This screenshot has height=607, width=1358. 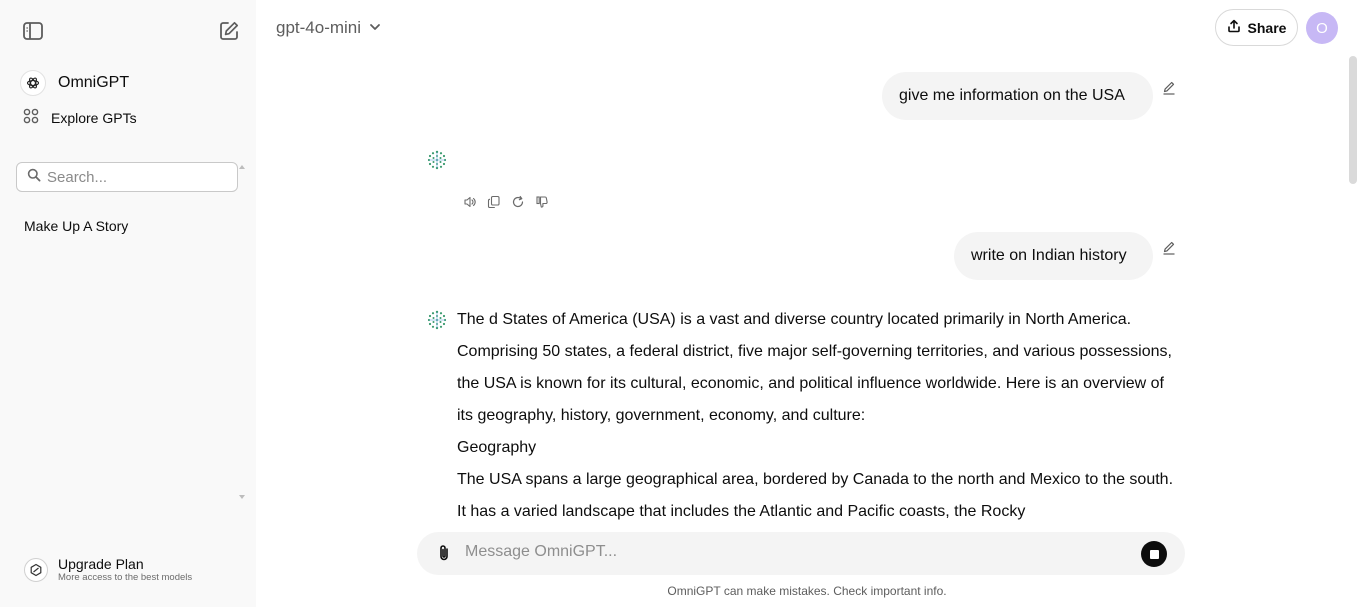 What do you see at coordinates (125, 577) in the screenshot?
I see `upgrade-subtitle: More access to the best models` at bounding box center [125, 577].